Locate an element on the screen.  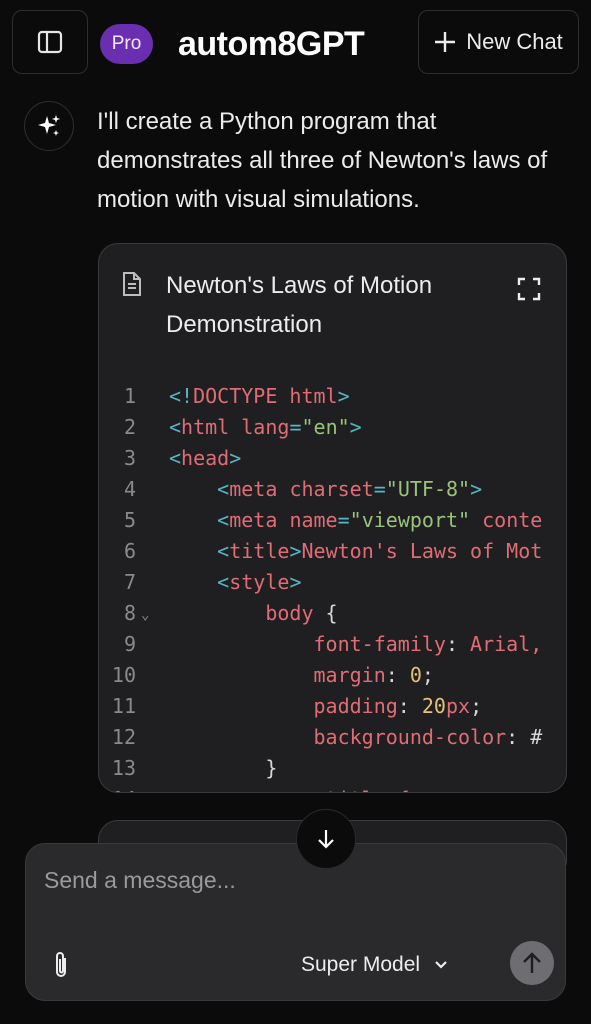
brand-logo: autom8GPT is located at coordinates (271, 43).